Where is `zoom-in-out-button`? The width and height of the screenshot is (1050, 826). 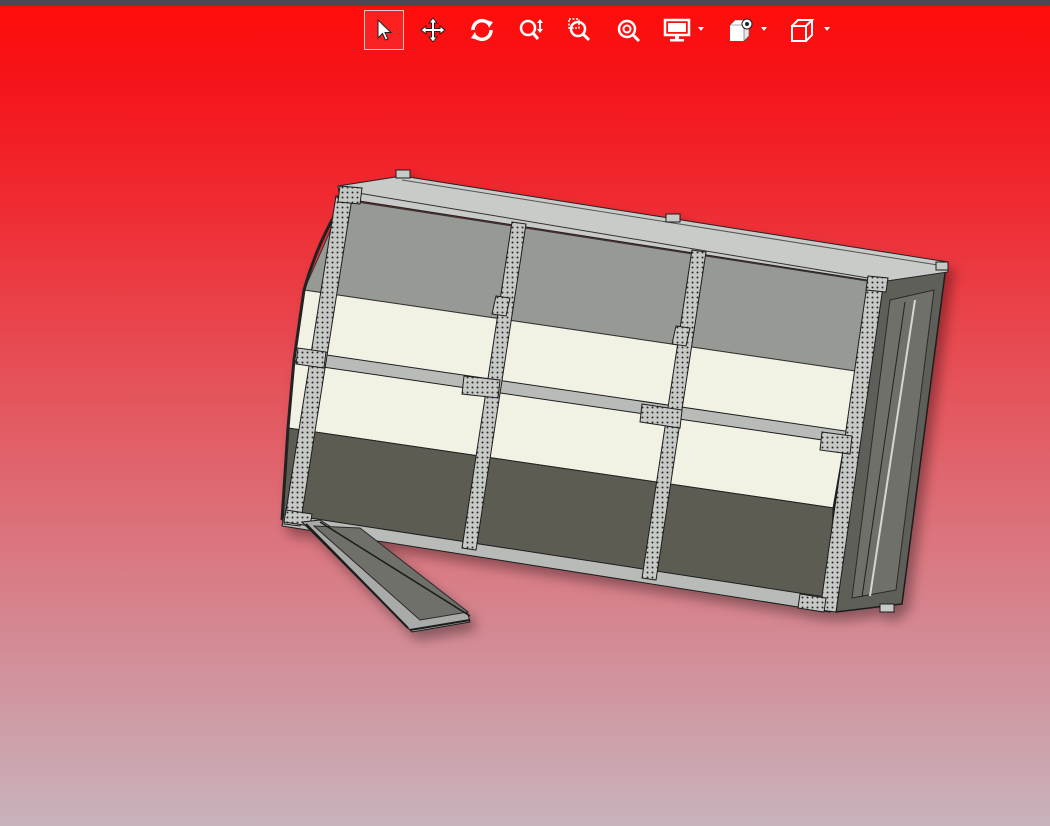 zoom-in-out-button is located at coordinates (531, 30).